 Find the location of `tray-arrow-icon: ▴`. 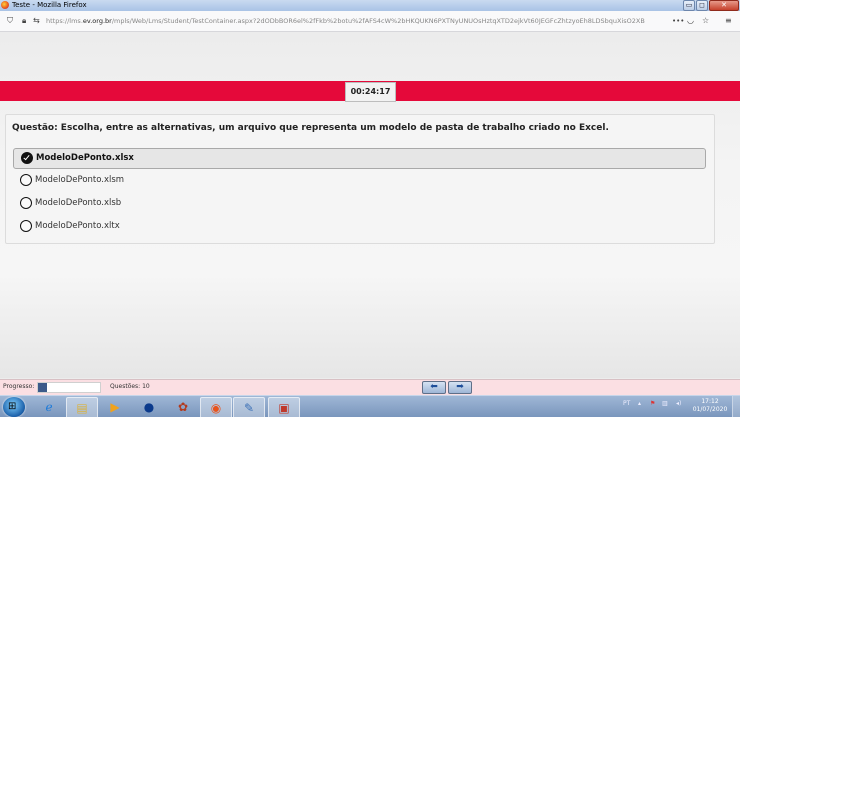

tray-arrow-icon: ▴ is located at coordinates (639, 404).